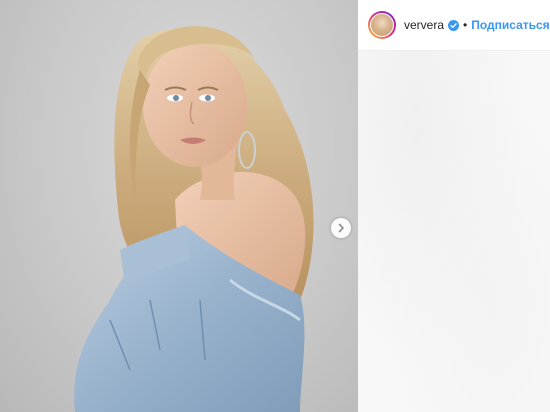 The height and width of the screenshot is (412, 550). I want to click on verified-badge-icon, so click(454, 25).